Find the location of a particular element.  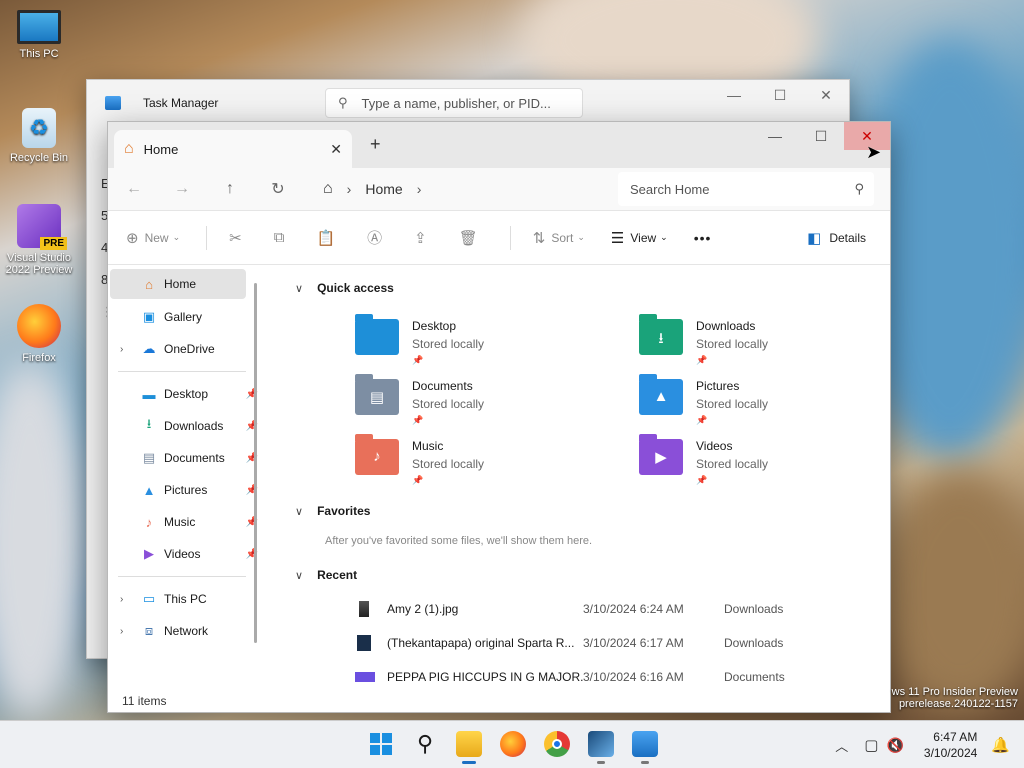

copy-button: ⧉ is located at coordinates (282, 237).